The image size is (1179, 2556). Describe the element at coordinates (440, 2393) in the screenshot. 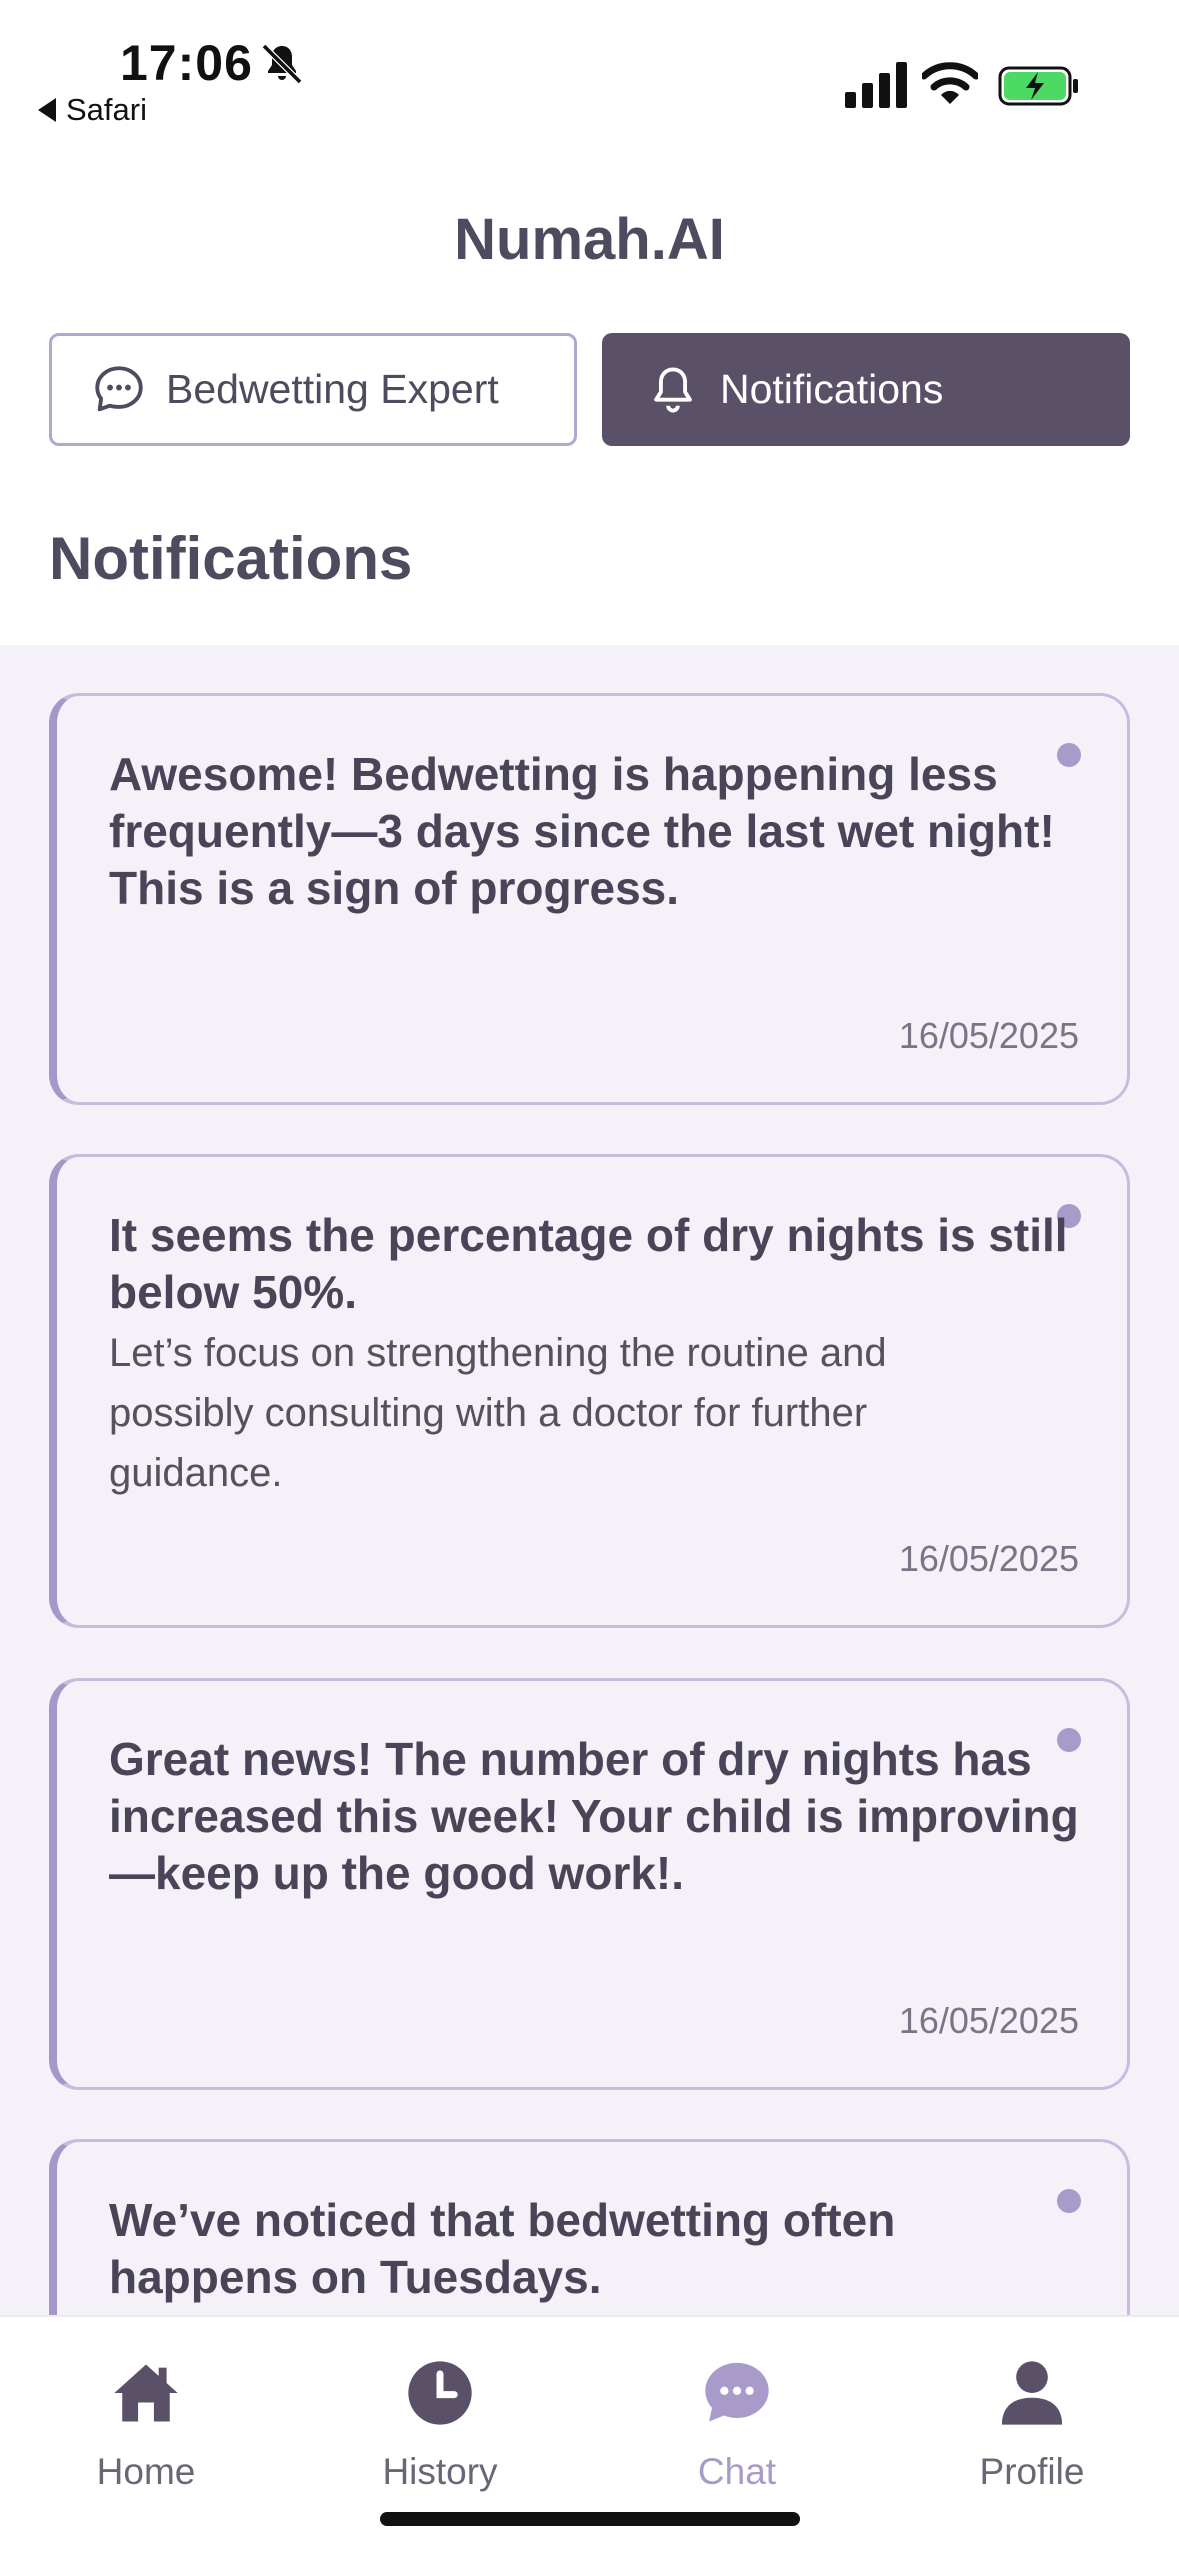

I see `clock-icon` at that location.